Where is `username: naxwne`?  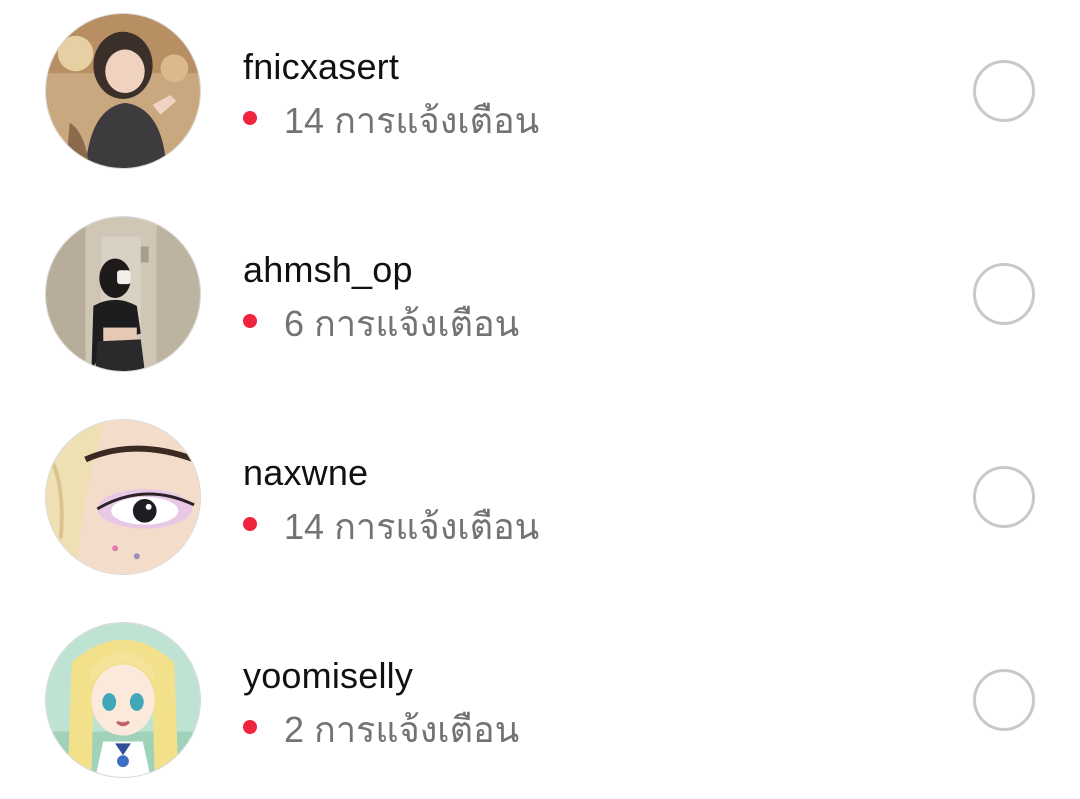 username: naxwne is located at coordinates (306, 472).